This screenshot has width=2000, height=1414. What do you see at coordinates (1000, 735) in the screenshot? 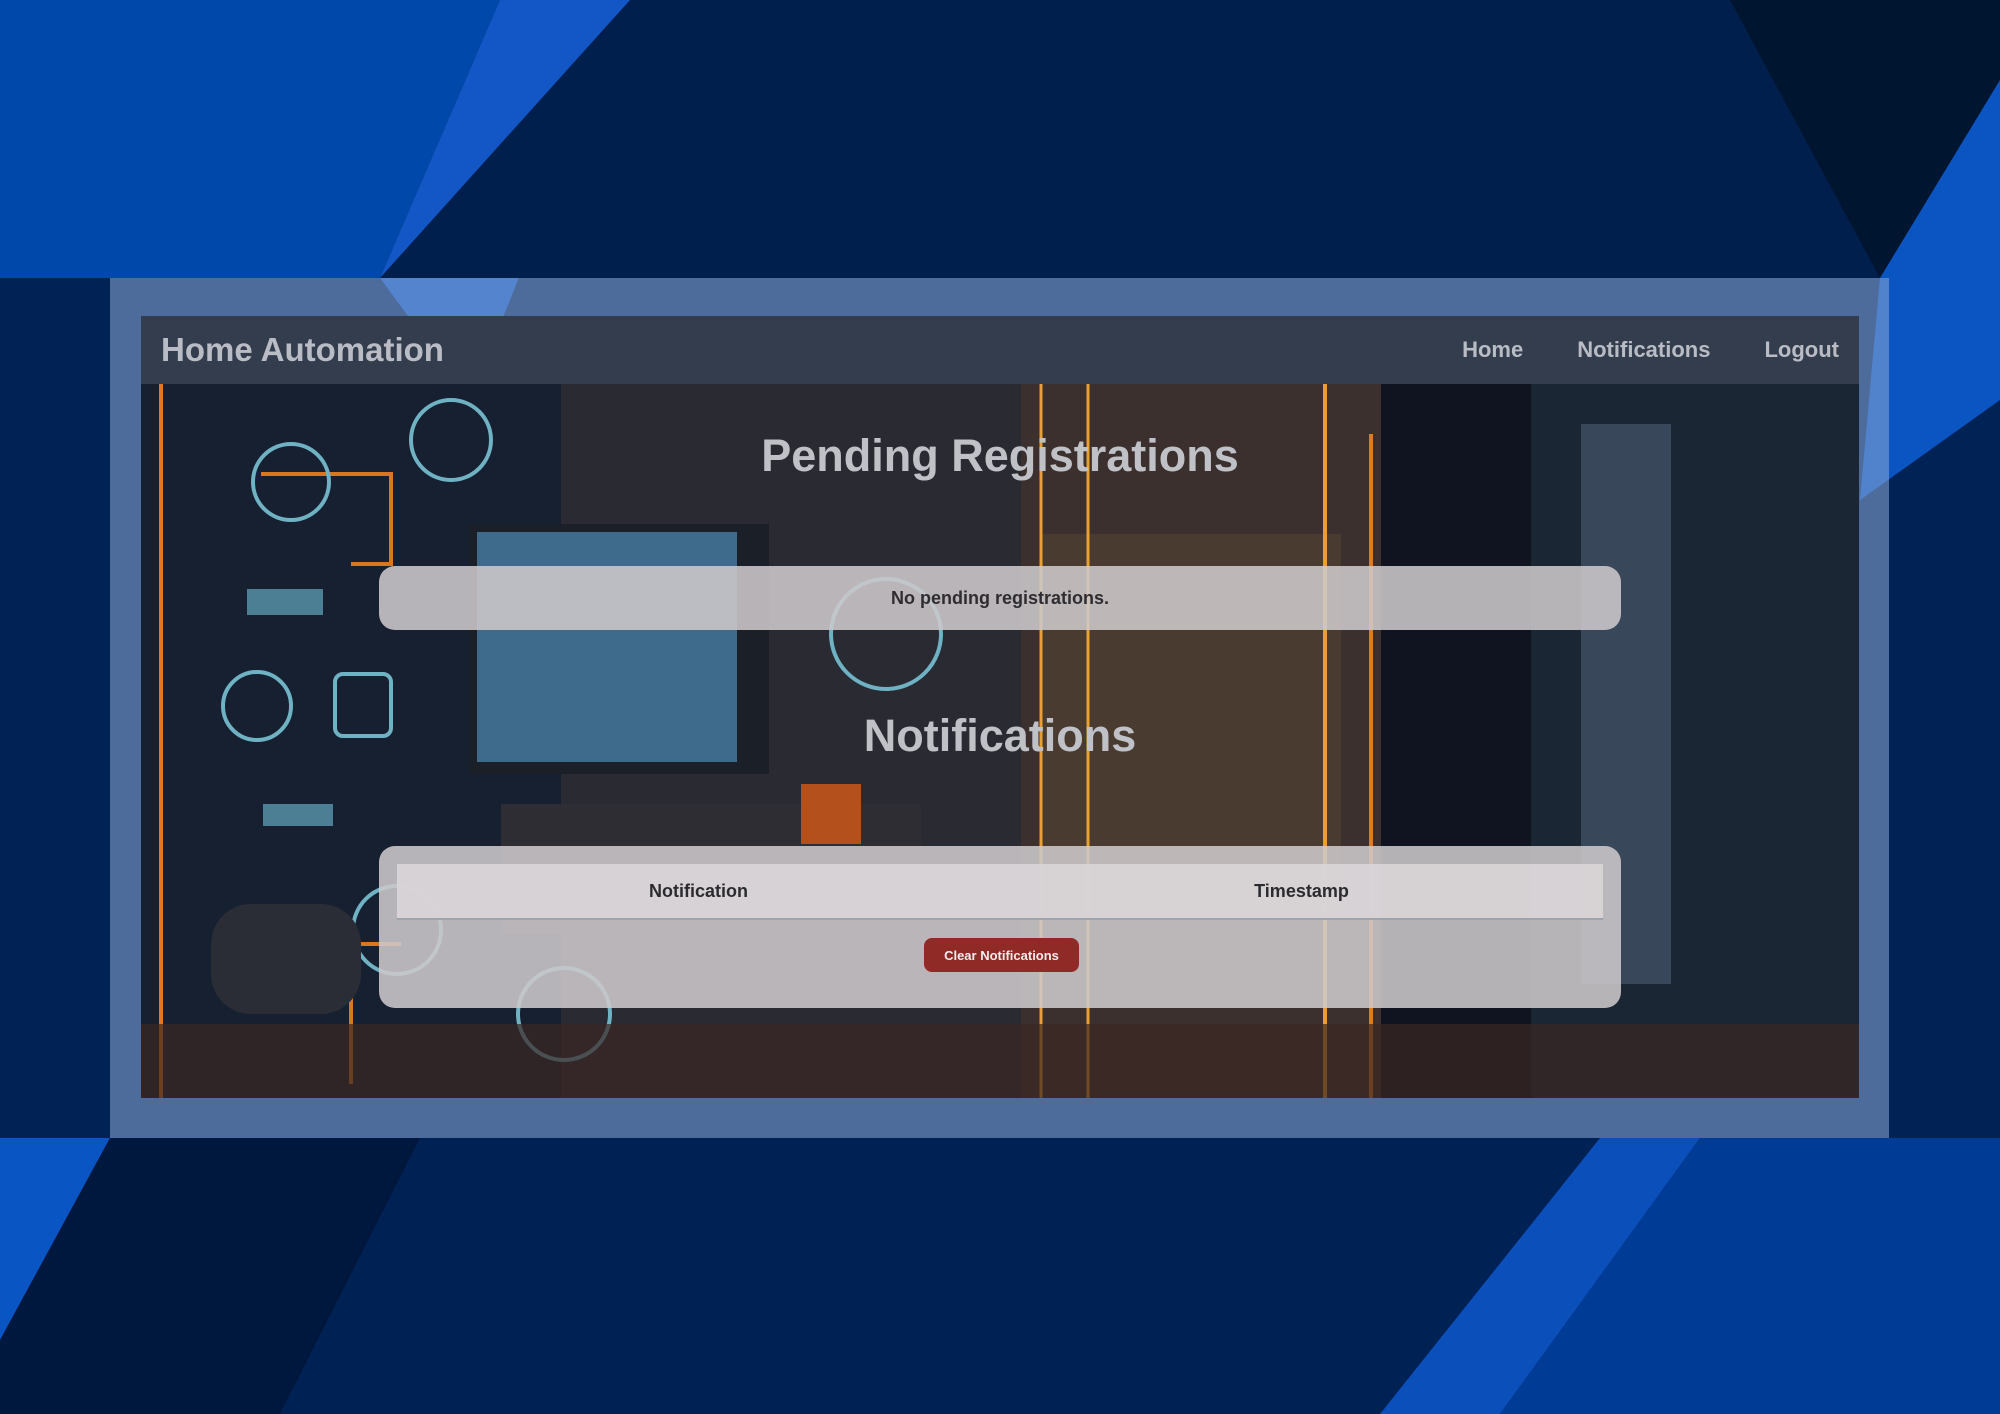
I see `notifications-title: Notifications` at bounding box center [1000, 735].